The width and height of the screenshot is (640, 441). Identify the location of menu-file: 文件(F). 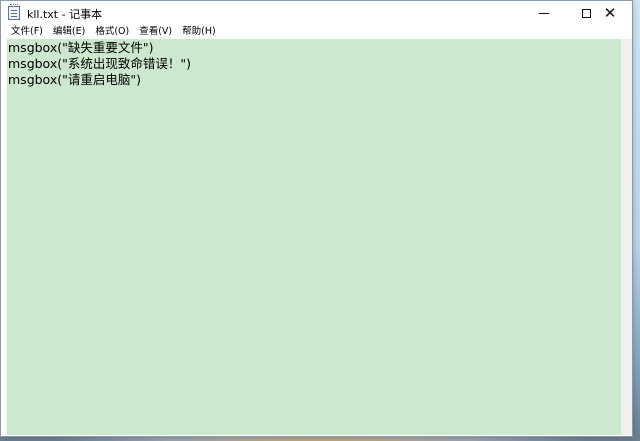
(27, 32).